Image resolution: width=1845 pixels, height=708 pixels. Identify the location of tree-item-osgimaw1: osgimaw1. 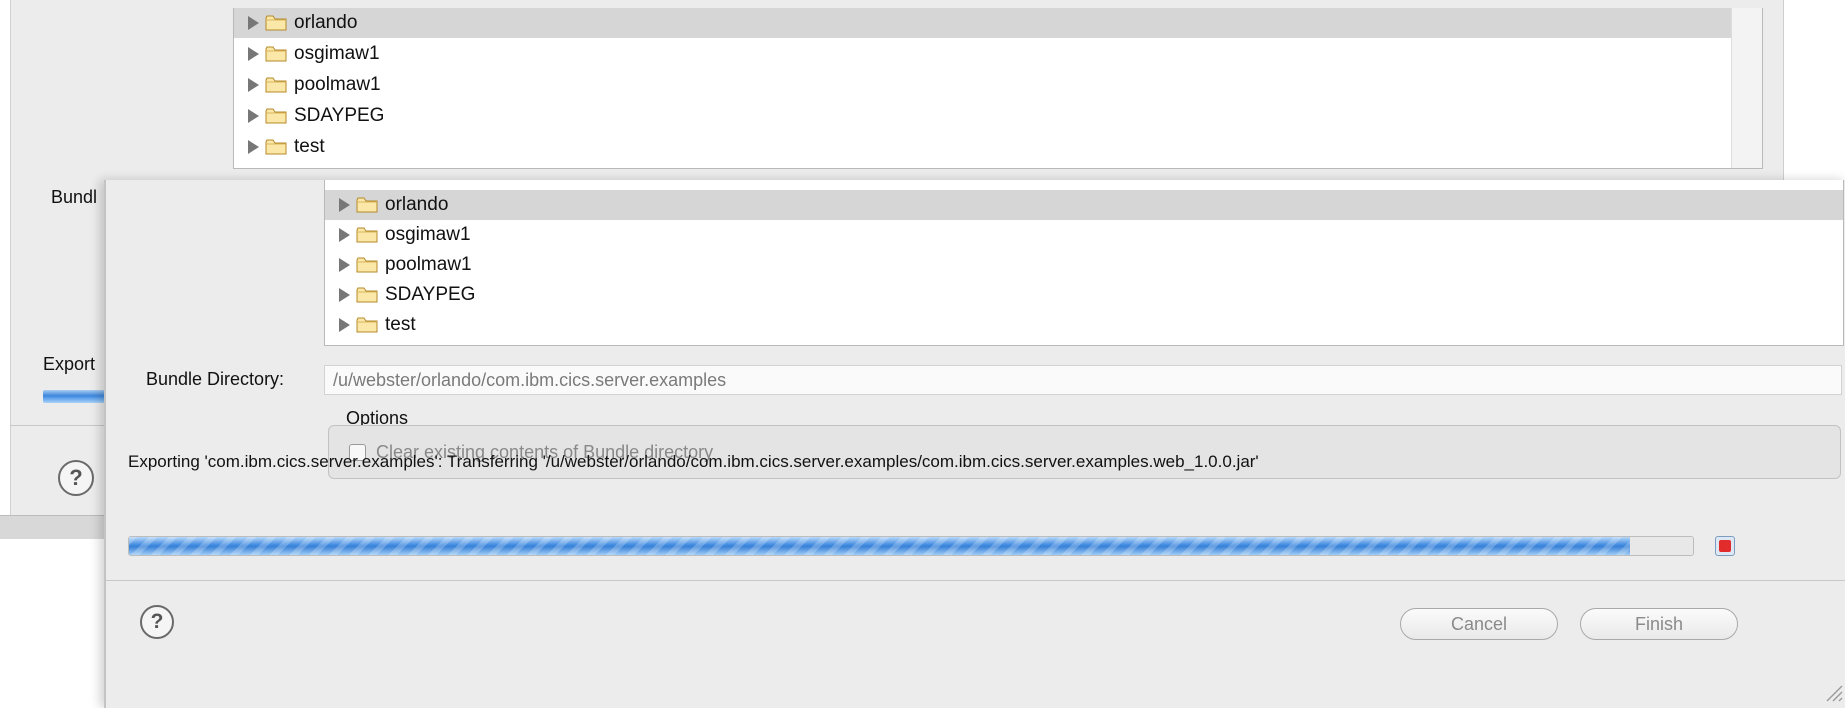
(1084, 235).